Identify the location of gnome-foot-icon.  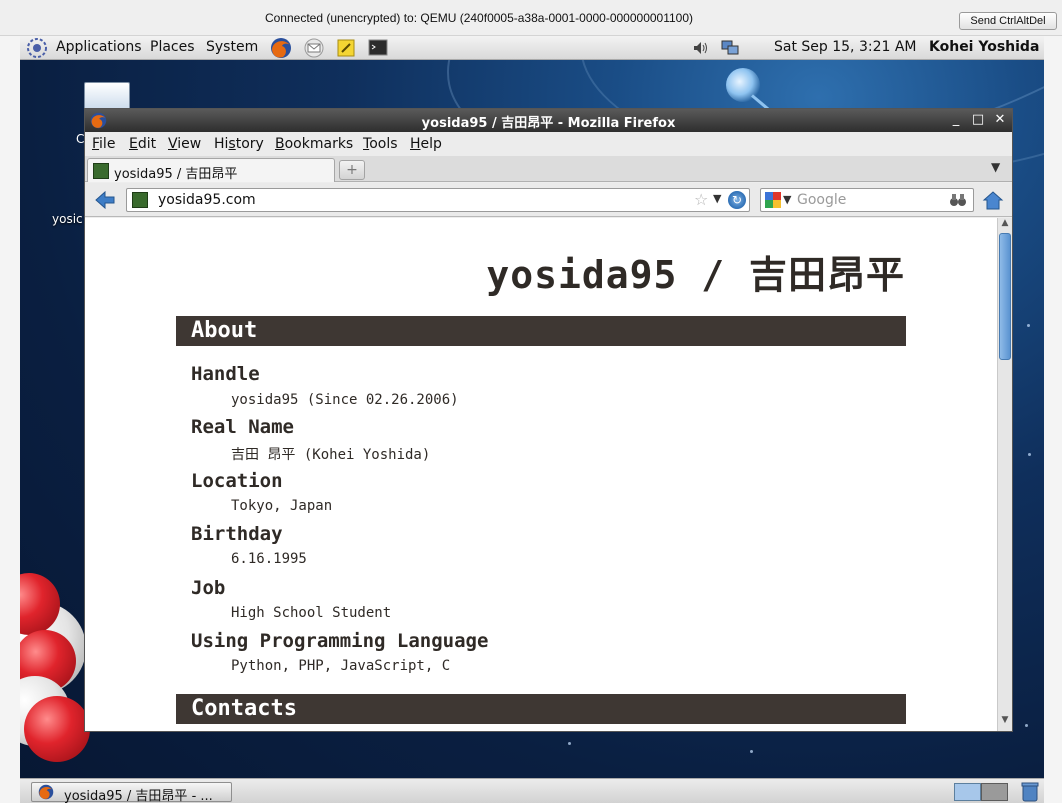
(37, 48).